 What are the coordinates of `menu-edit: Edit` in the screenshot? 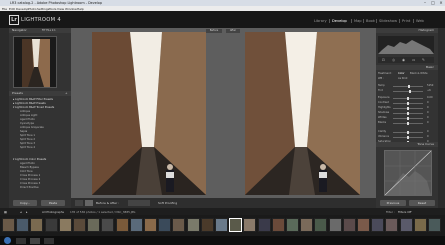 It's located at (12, 9).